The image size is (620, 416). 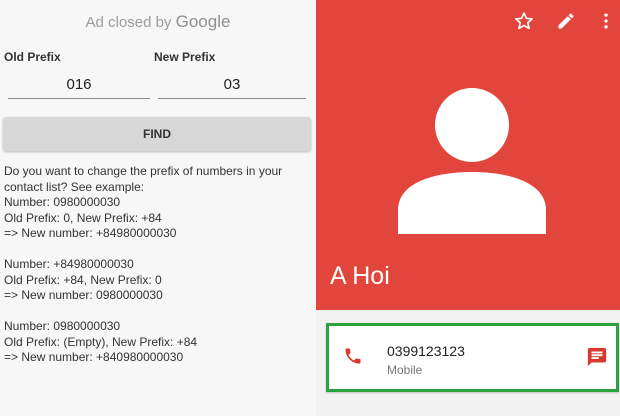 What do you see at coordinates (94, 357) in the screenshot?
I see `example-line: => New number: +840980000030` at bounding box center [94, 357].